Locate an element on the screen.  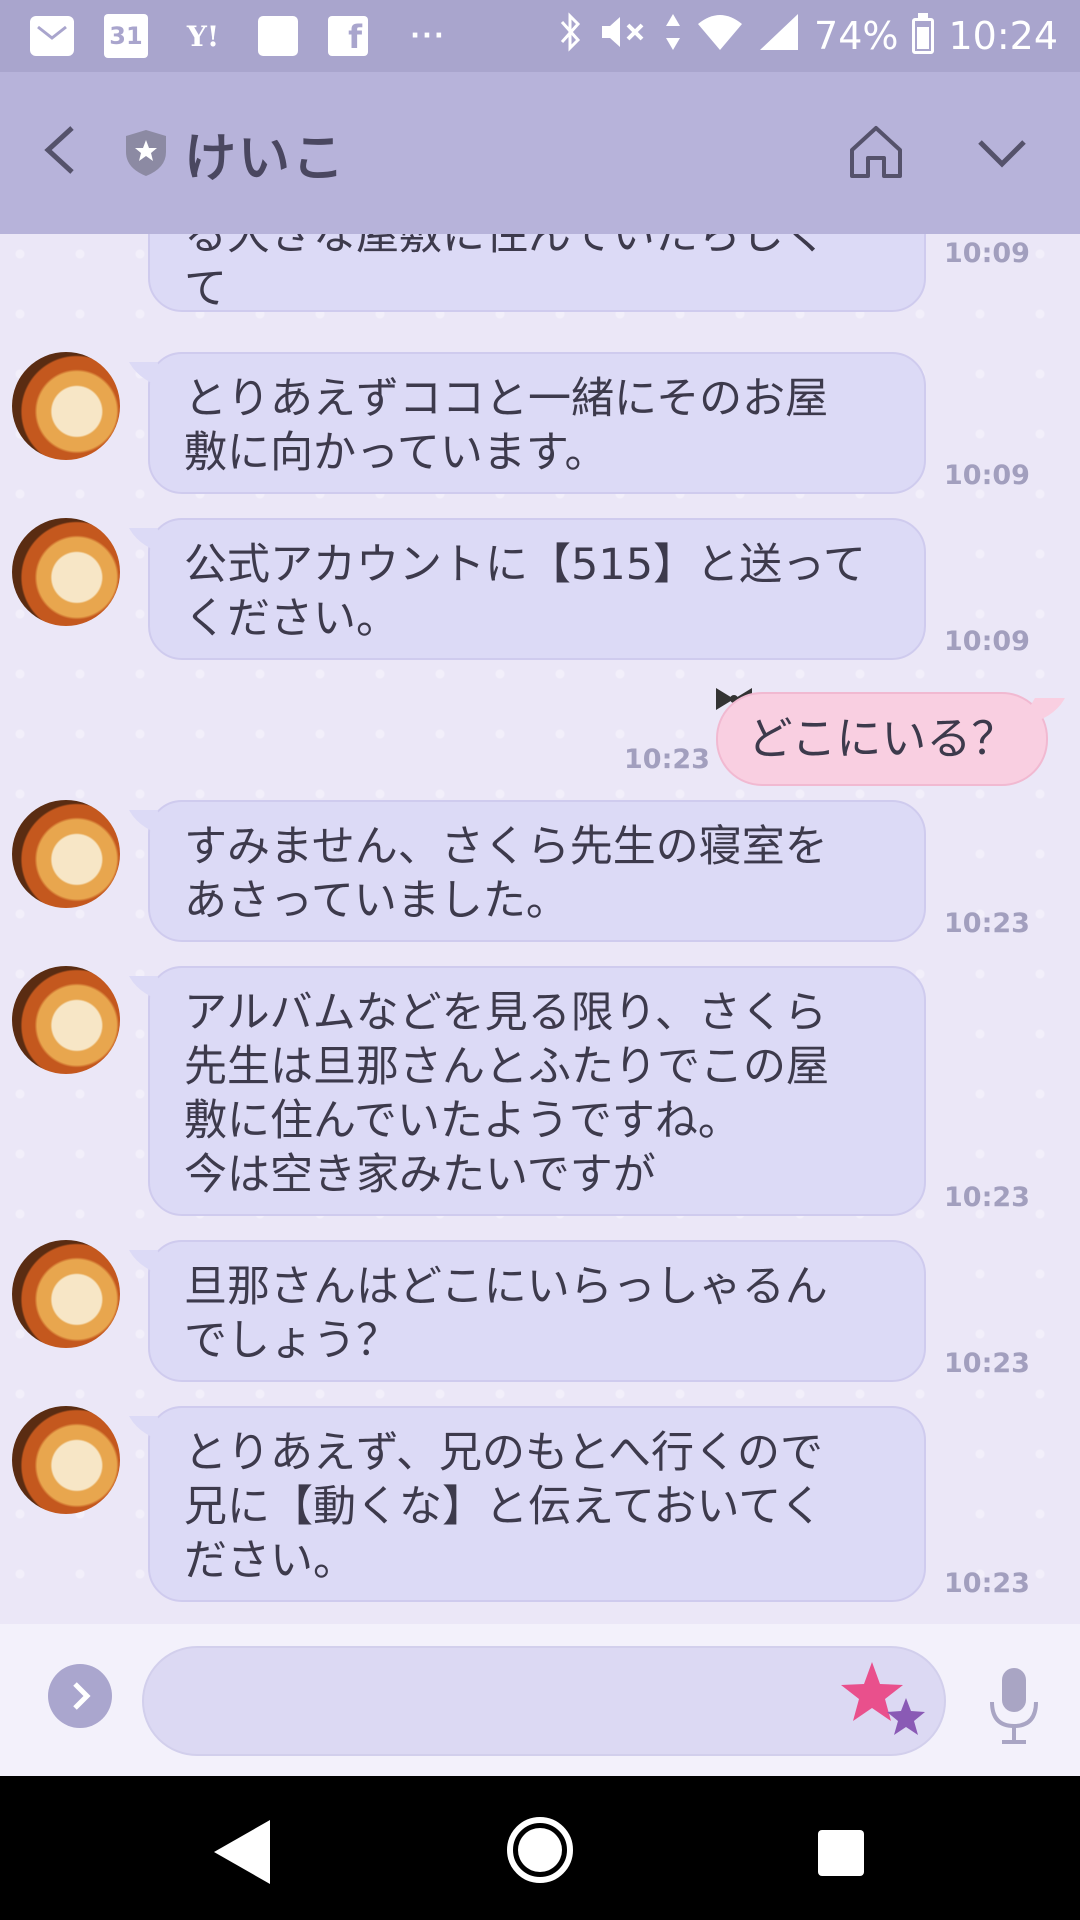
yahoo-icon: Y! is located at coordinates (203, 36).